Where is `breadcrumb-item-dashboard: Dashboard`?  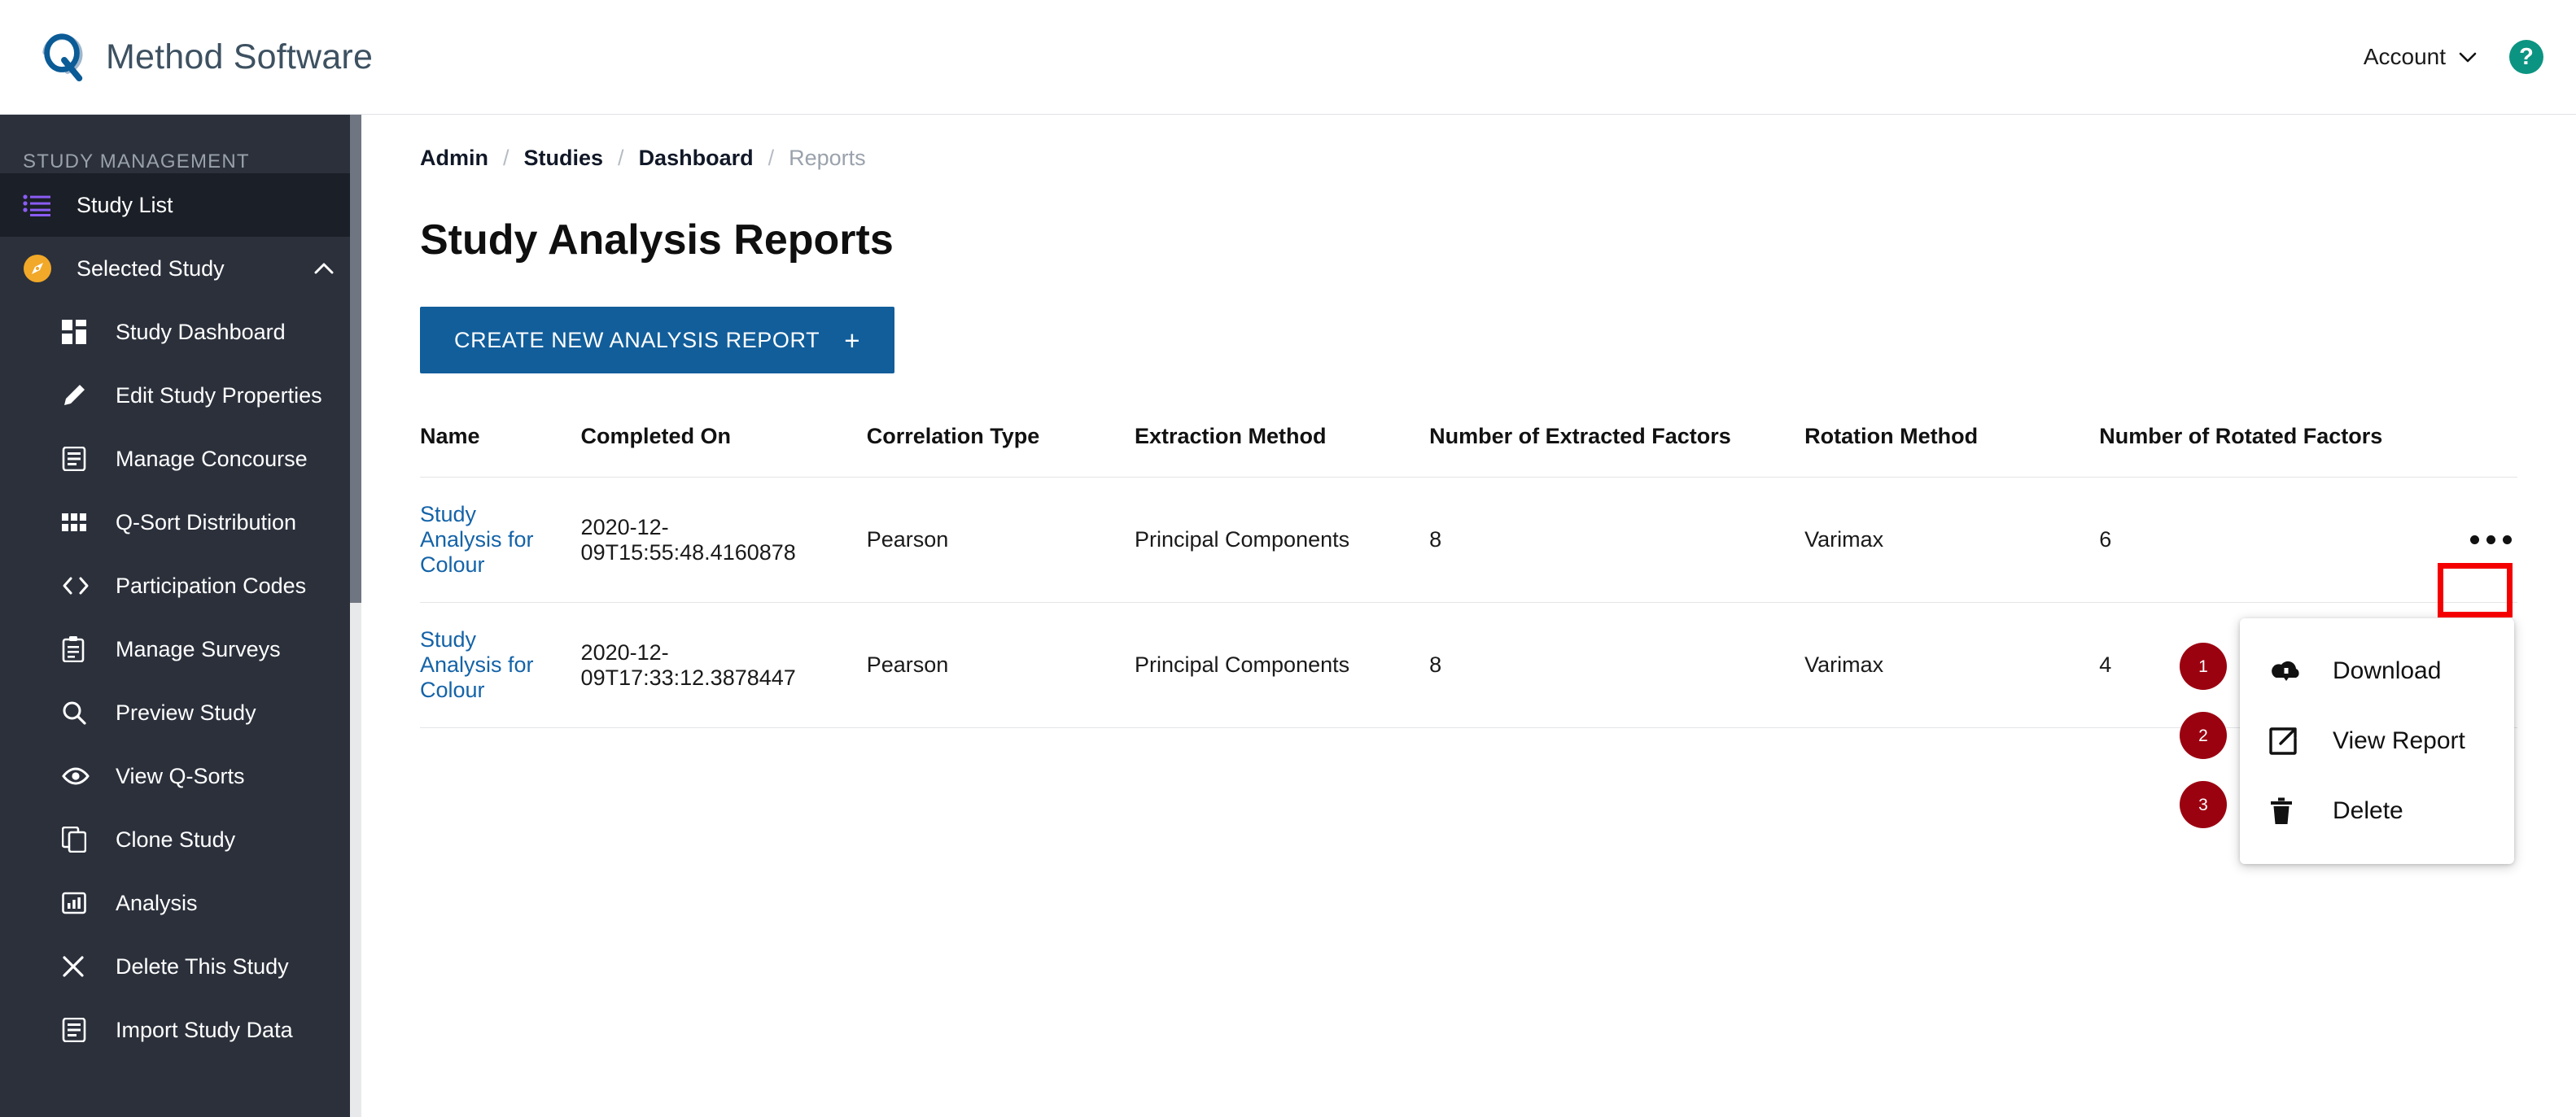
breadcrumb-item-dashboard: Dashboard is located at coordinates (696, 158).